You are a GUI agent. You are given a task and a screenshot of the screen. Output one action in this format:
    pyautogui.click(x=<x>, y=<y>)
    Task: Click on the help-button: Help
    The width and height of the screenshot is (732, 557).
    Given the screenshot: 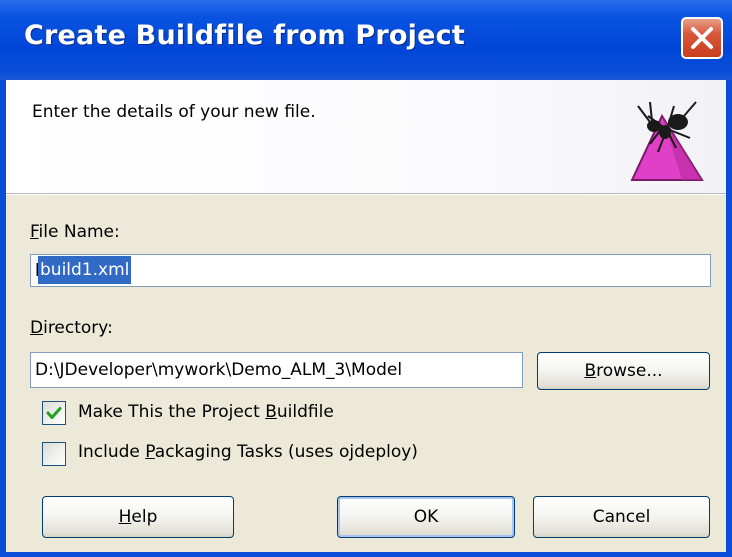 What is the action you would take?
    pyautogui.click(x=138, y=517)
    